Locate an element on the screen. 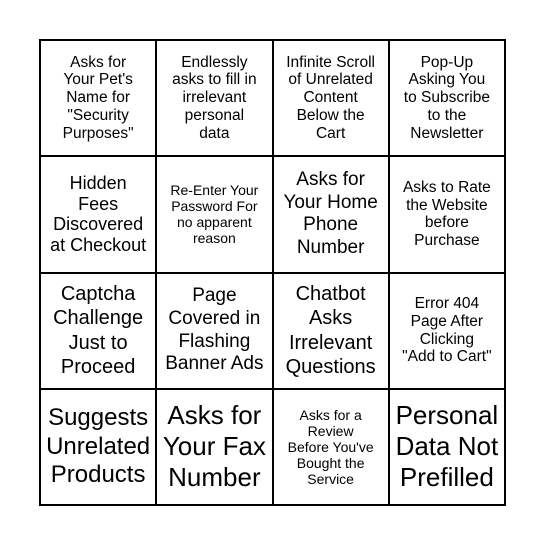 This screenshot has height=544, width=544. bingo-cell: Asks for Your Home Phone Number is located at coordinates (330, 214).